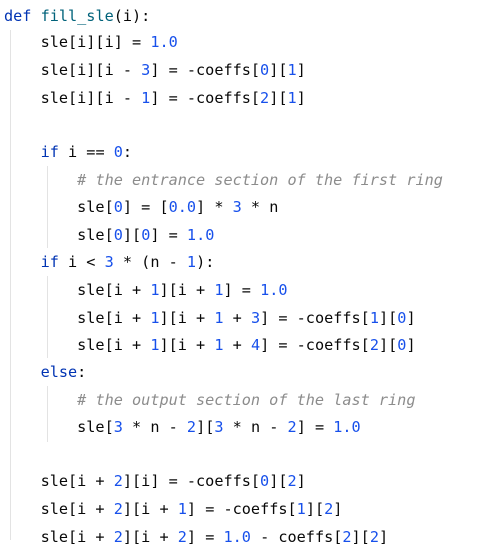 This screenshot has height=548, width=491. What do you see at coordinates (145, 207) in the screenshot?
I see `code-token: ] = [` at bounding box center [145, 207].